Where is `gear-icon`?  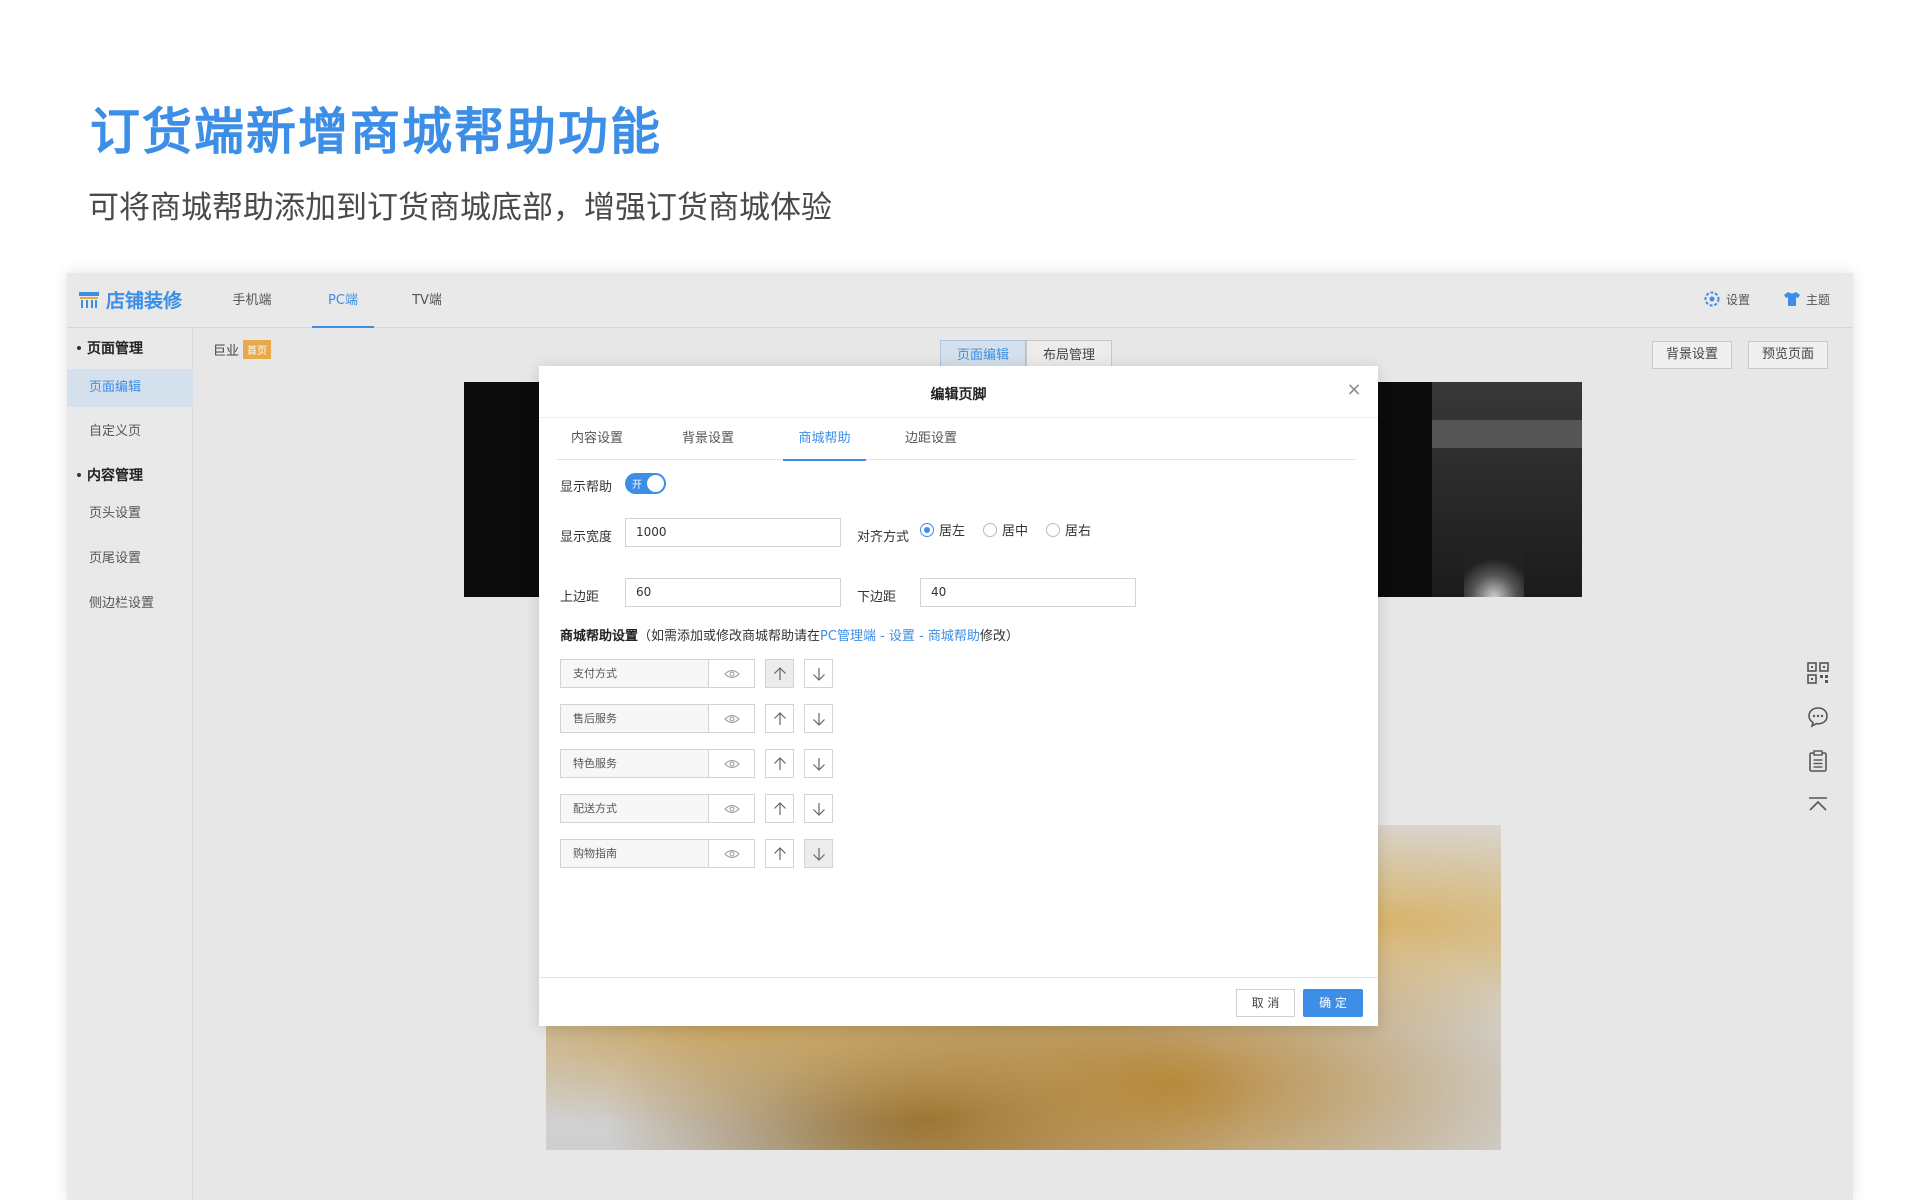 gear-icon is located at coordinates (1712, 299).